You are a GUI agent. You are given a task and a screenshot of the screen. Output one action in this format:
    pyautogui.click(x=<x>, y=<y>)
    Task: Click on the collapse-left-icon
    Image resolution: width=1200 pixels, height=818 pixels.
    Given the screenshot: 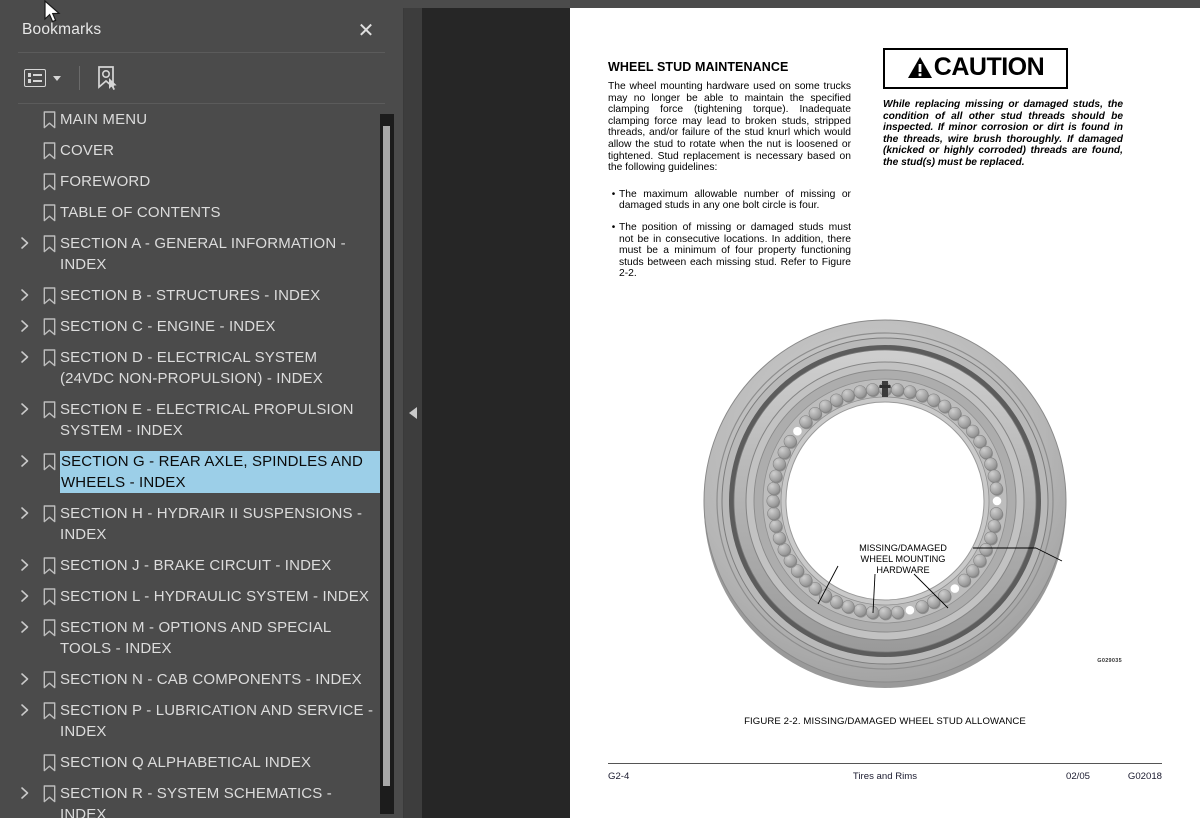 What is the action you would take?
    pyautogui.click(x=413, y=413)
    